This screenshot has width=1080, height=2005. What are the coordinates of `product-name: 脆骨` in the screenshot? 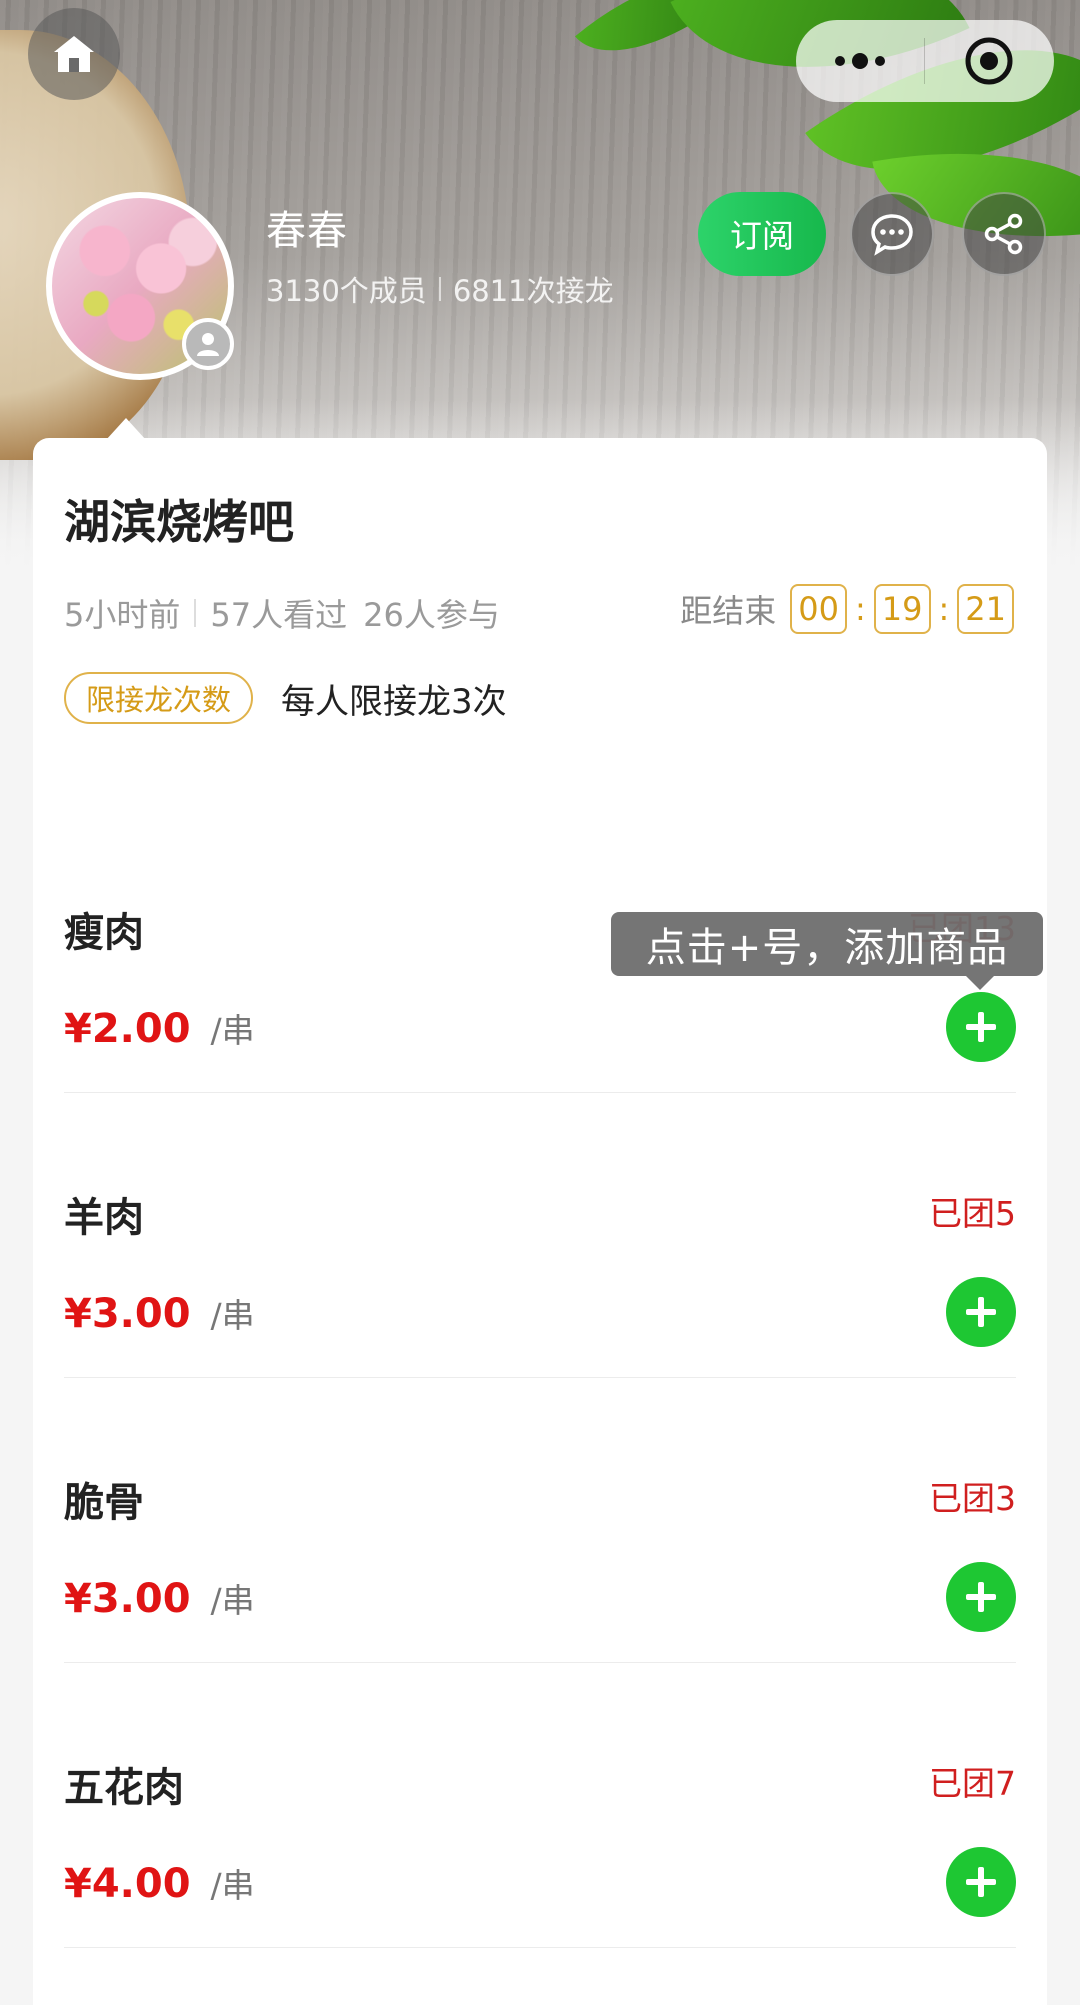 It's located at (104, 1503).